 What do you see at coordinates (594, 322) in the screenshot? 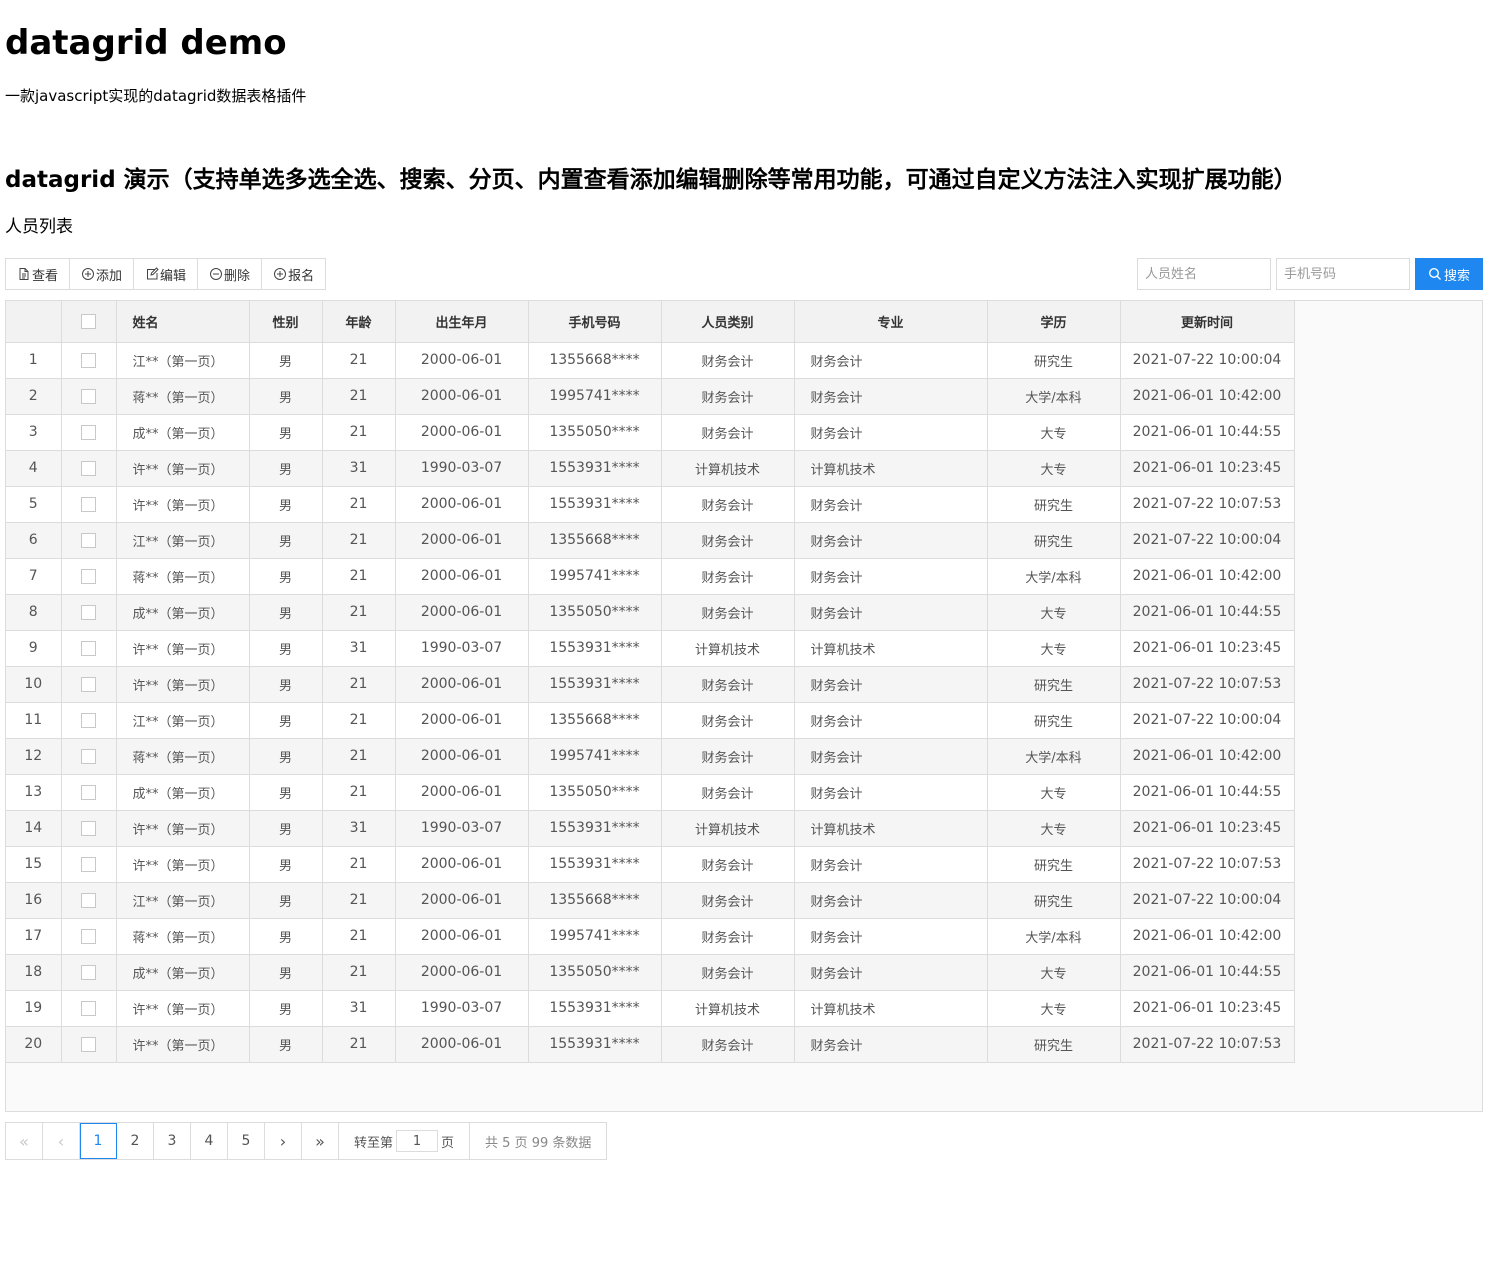
I see `header-phone: 手机号码` at bounding box center [594, 322].